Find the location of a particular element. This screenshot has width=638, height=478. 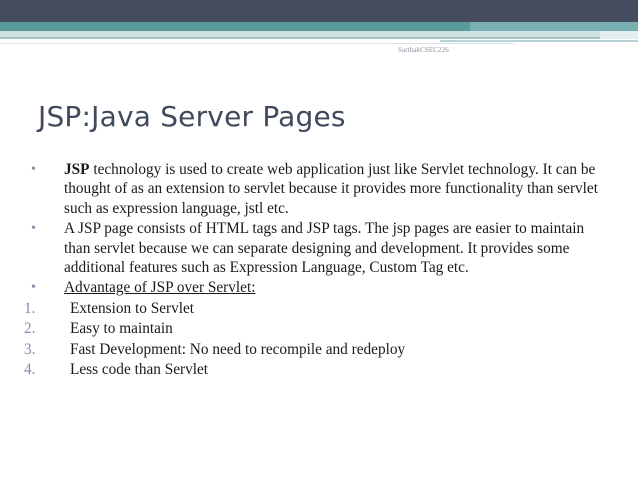

number-marker: 2. is located at coordinates (30, 329).